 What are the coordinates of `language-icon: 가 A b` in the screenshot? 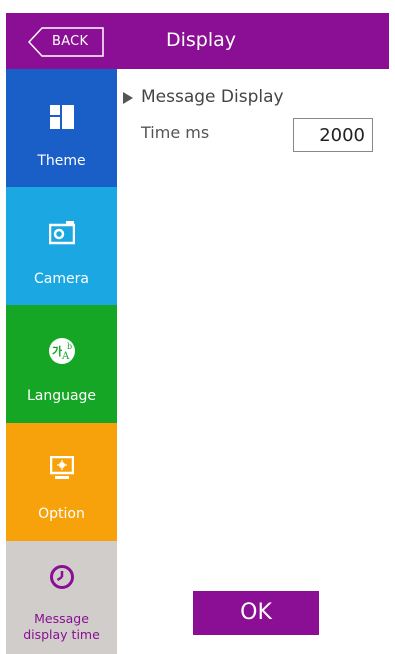 It's located at (61, 351).